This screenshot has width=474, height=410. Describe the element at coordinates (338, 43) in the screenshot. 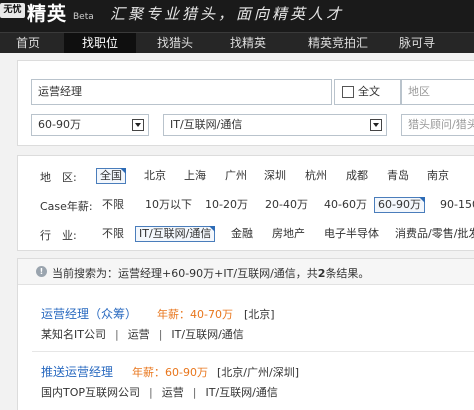

I see `nav-elite-auction: 精英竞拍汇` at that location.